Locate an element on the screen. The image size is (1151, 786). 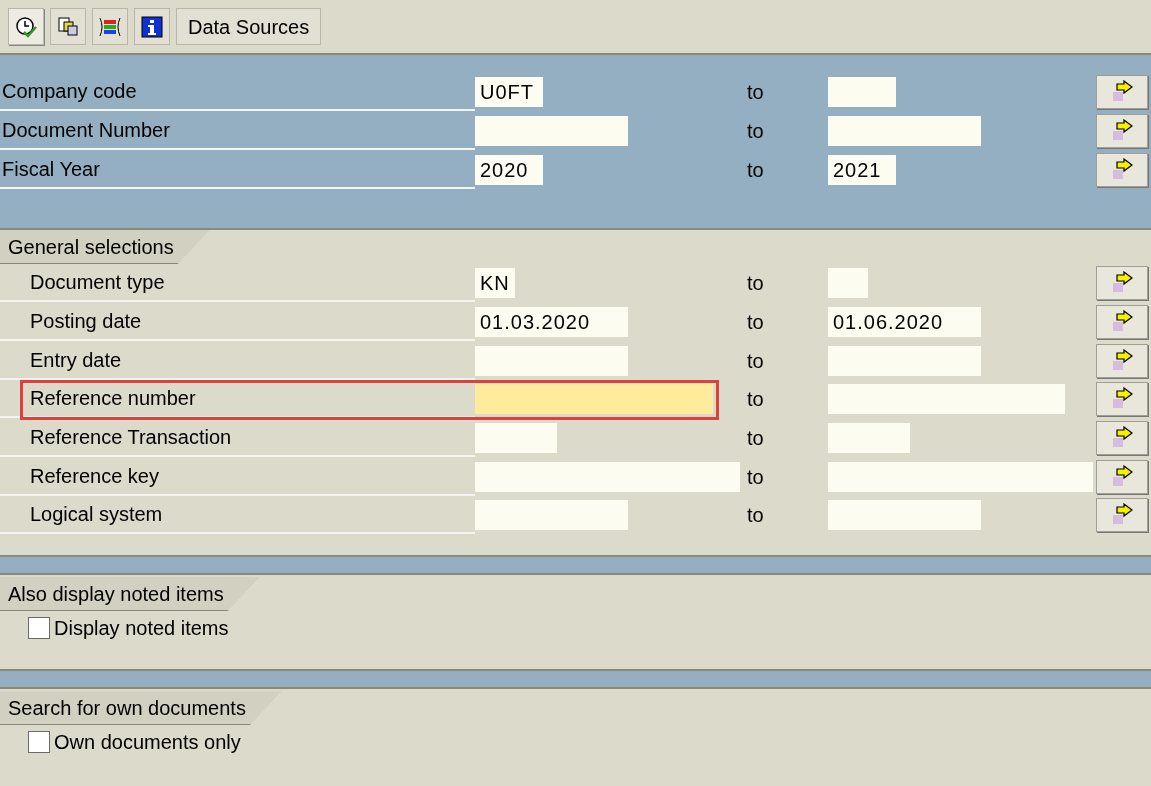
checkbox-label: Display noted items is located at coordinates (141, 628).